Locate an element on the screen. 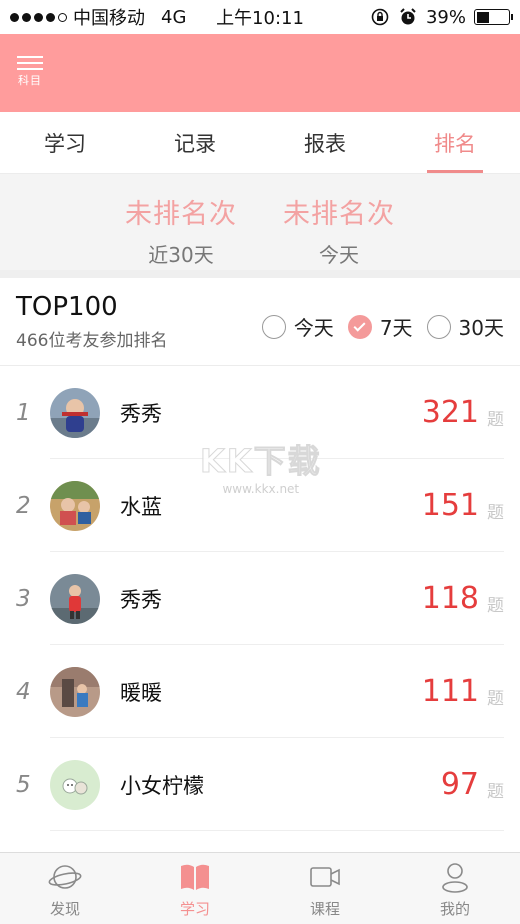 Image resolution: width=520 pixels, height=924 pixels. user-name: 水蓝 is located at coordinates (141, 506).